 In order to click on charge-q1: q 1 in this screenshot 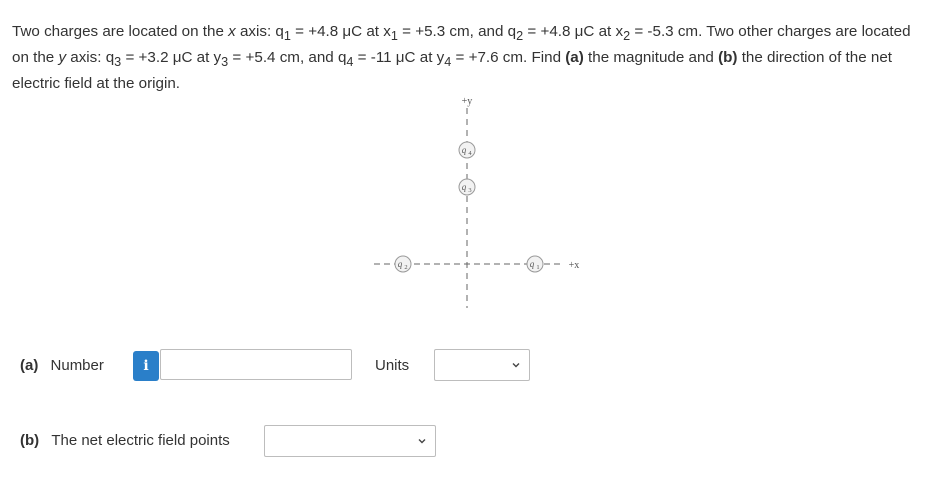, I will do `click(535, 264)`.